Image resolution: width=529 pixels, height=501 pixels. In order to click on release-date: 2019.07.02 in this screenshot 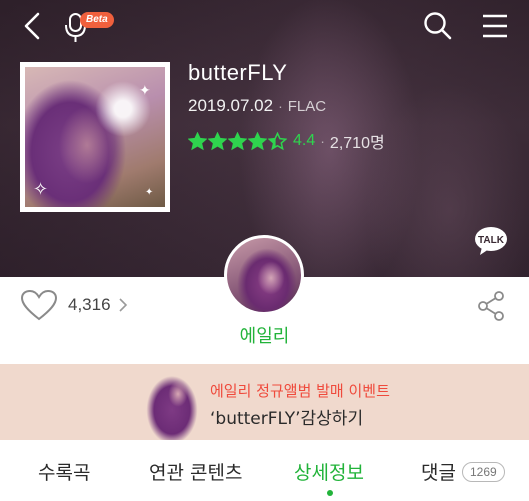, I will do `click(231, 105)`.